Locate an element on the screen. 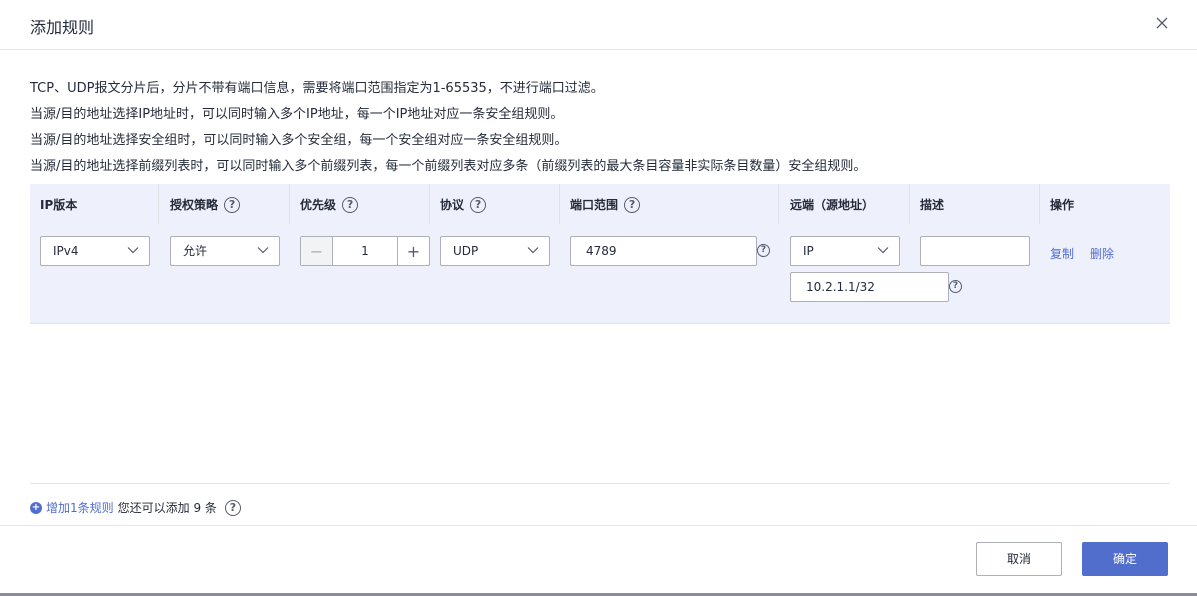 Image resolution: width=1197 pixels, height=596 pixels. remote-type-value: IP is located at coordinates (808, 251).